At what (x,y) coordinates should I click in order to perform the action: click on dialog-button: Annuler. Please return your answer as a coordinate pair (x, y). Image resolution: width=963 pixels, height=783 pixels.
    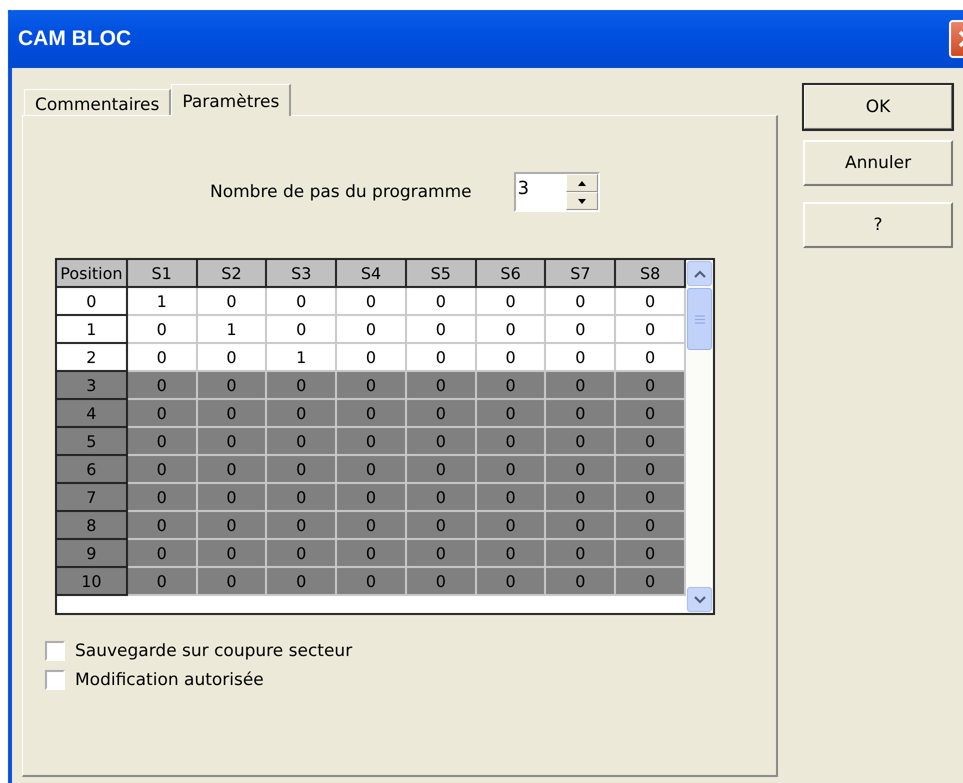
    Looking at the image, I should click on (878, 163).